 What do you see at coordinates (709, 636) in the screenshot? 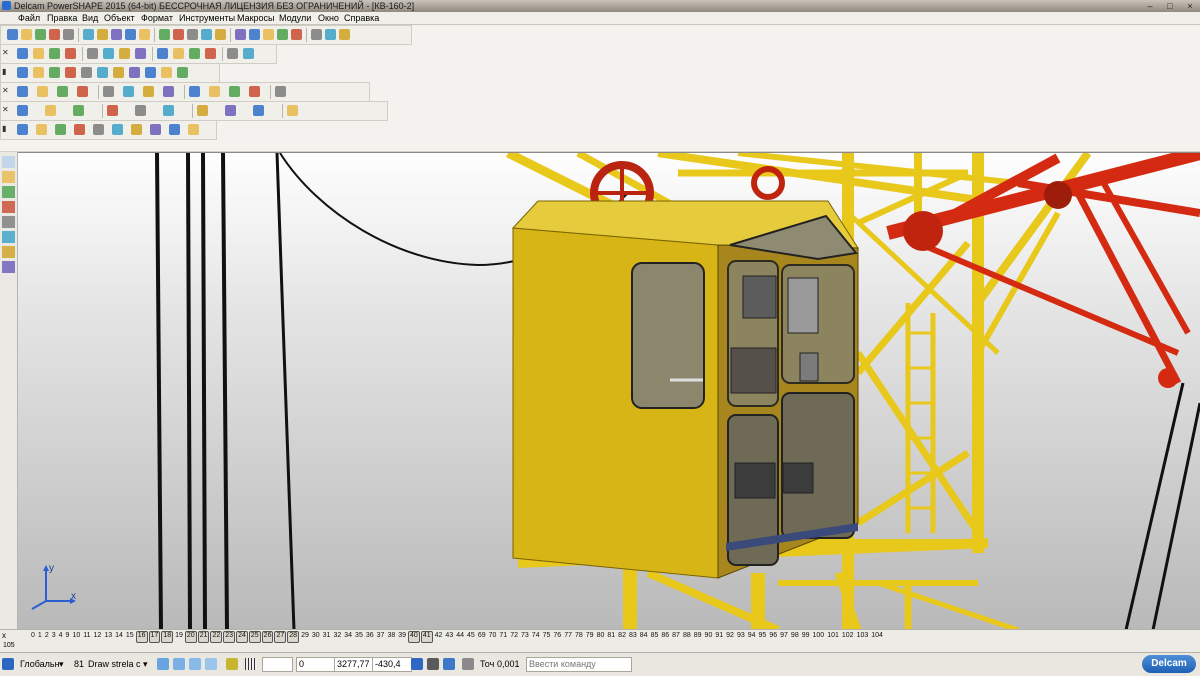
I see `layer-item: 90` at bounding box center [709, 636].